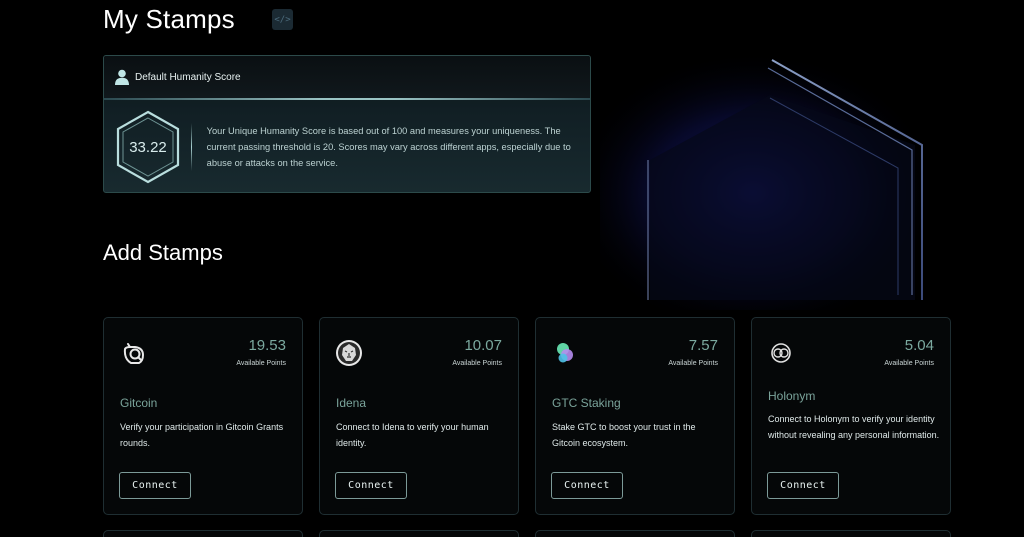  I want to click on score-card-title: Default Humanity Score, so click(188, 77).